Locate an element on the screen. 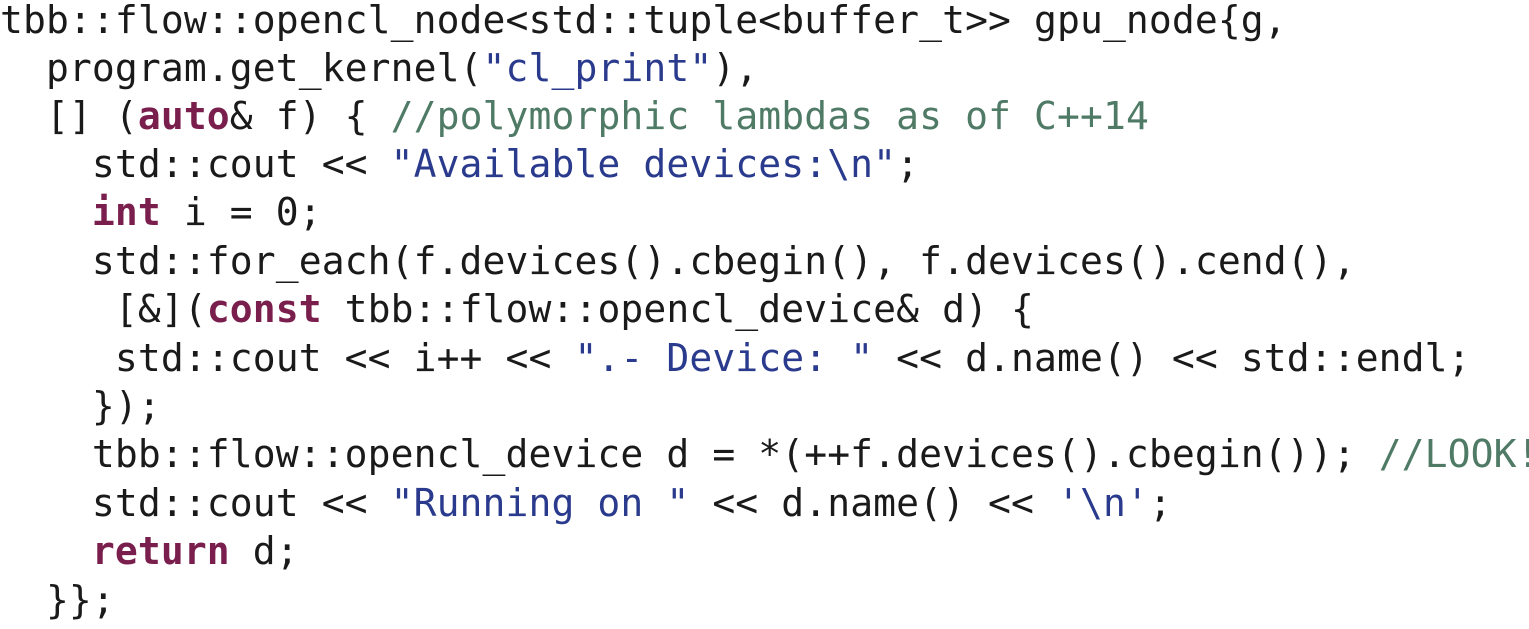  code-line: program.get_kernel("cl_print"), is located at coordinates (379, 68).